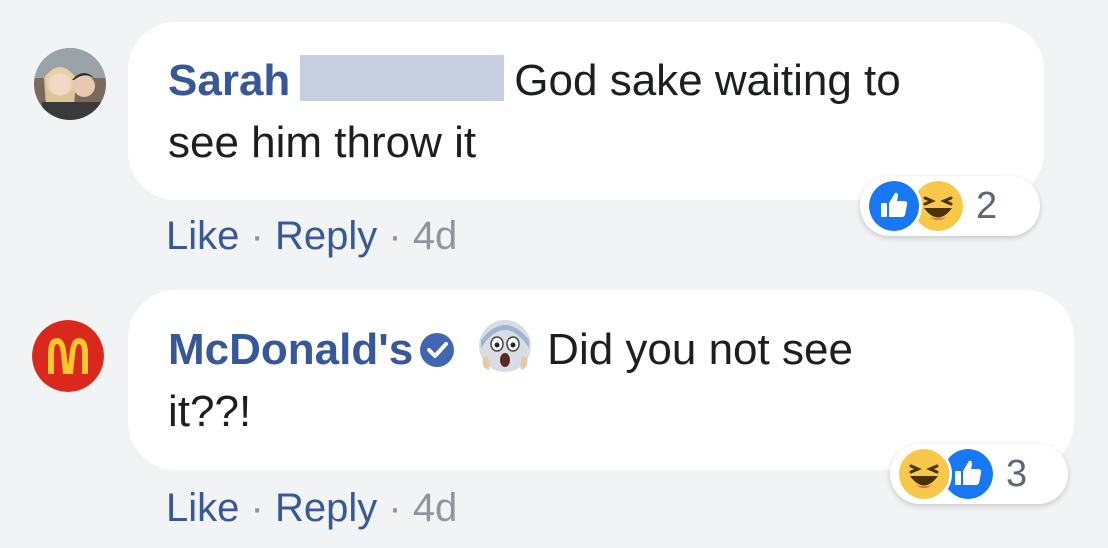  Describe the element at coordinates (979, 474) in the screenshot. I see `reactions-summary: 3` at that location.